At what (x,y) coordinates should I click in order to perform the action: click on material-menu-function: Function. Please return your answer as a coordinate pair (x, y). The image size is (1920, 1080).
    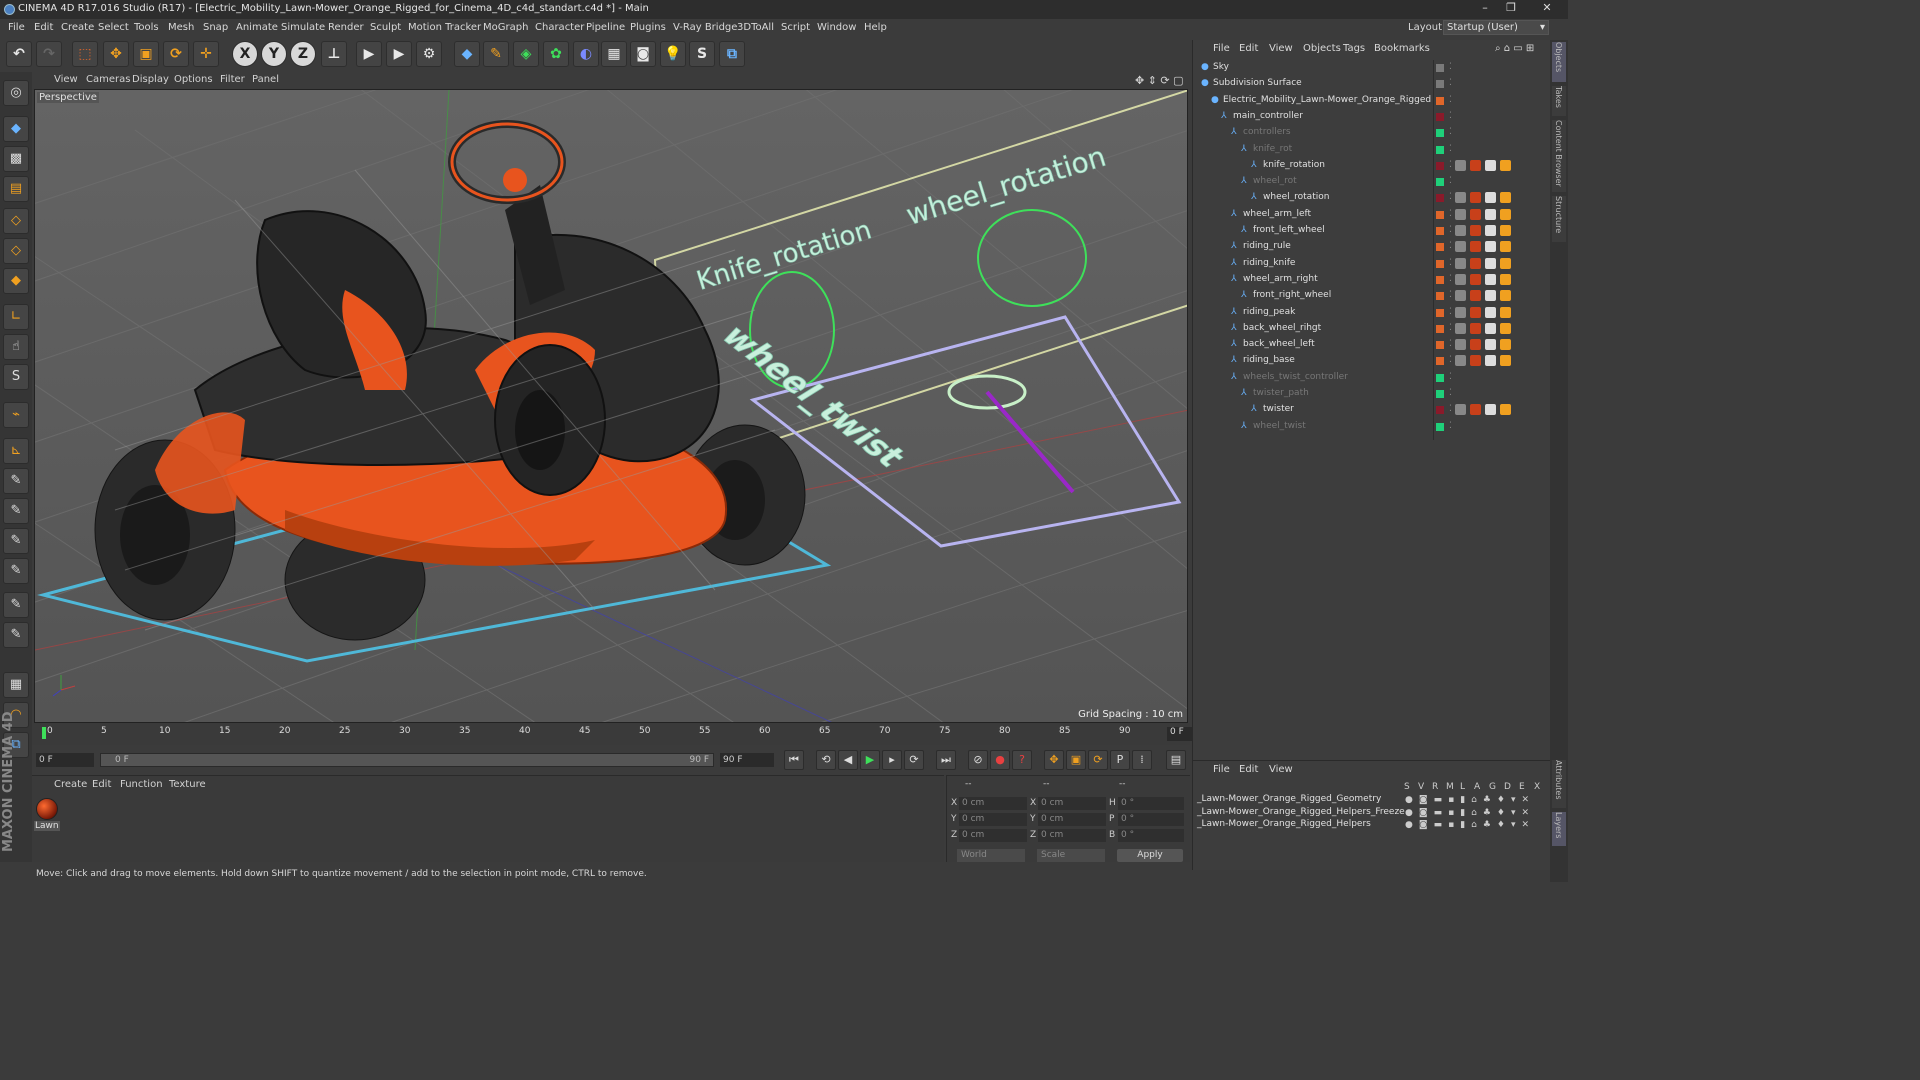
    Looking at the image, I should click on (141, 784).